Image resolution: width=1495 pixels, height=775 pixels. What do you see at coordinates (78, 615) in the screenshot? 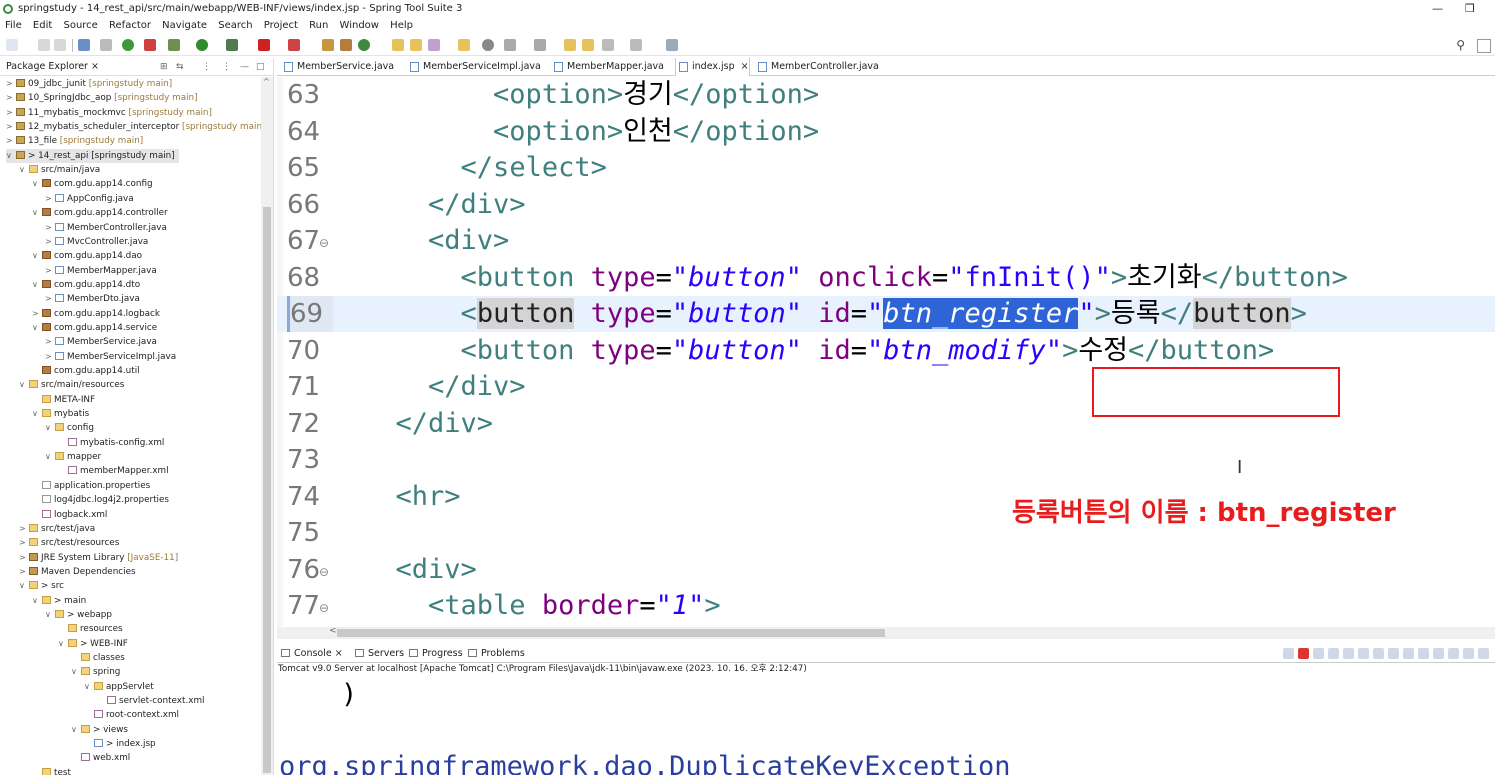
I see `tree-item: ∨ > webapp` at bounding box center [78, 615].